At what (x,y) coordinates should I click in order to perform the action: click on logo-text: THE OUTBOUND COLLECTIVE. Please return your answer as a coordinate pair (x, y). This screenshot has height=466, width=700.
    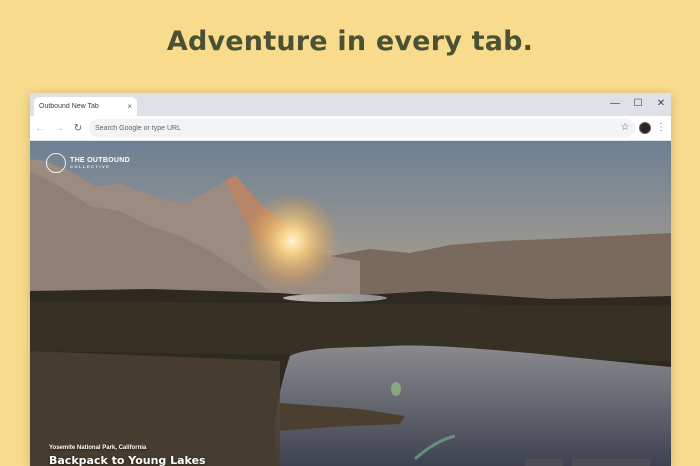
    Looking at the image, I should click on (100, 163).